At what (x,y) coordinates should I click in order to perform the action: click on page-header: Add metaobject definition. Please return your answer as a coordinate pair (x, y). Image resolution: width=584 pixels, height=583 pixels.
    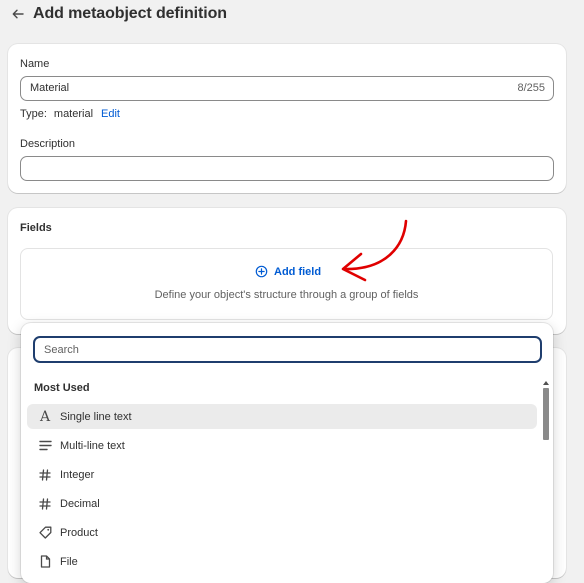
    Looking at the image, I should click on (118, 14).